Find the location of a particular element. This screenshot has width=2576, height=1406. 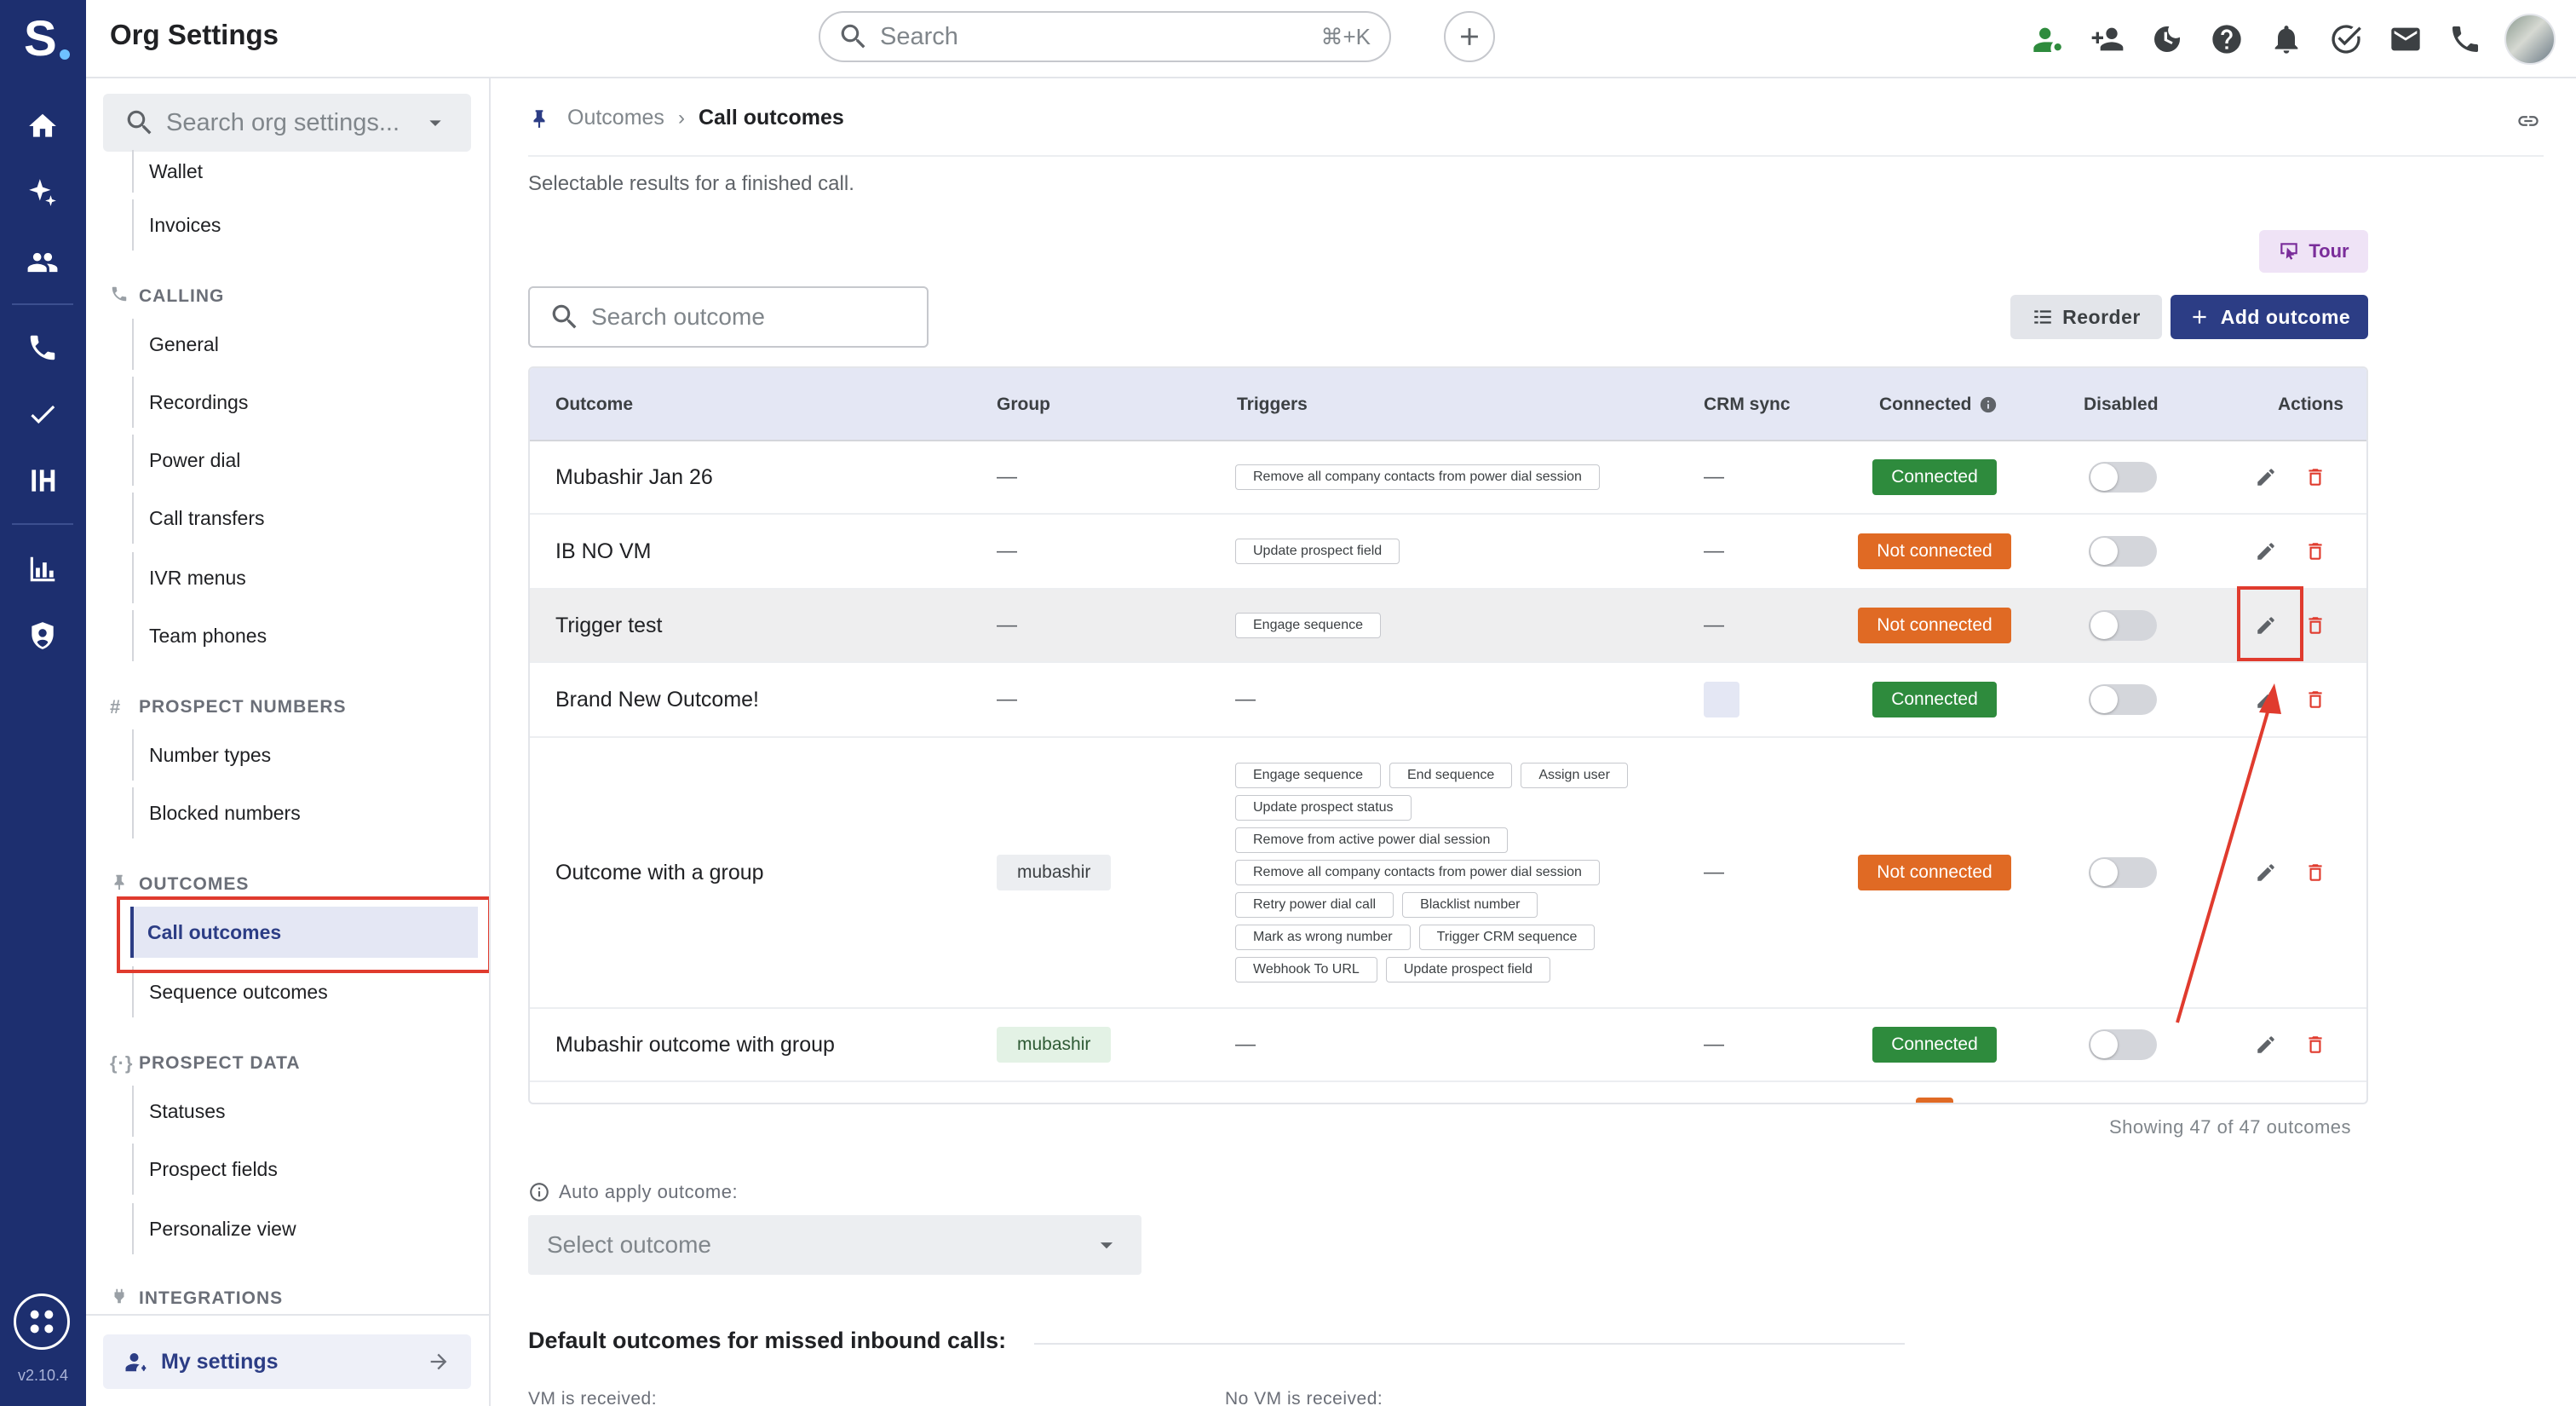

outcome-group: — is located at coordinates (1007, 699).